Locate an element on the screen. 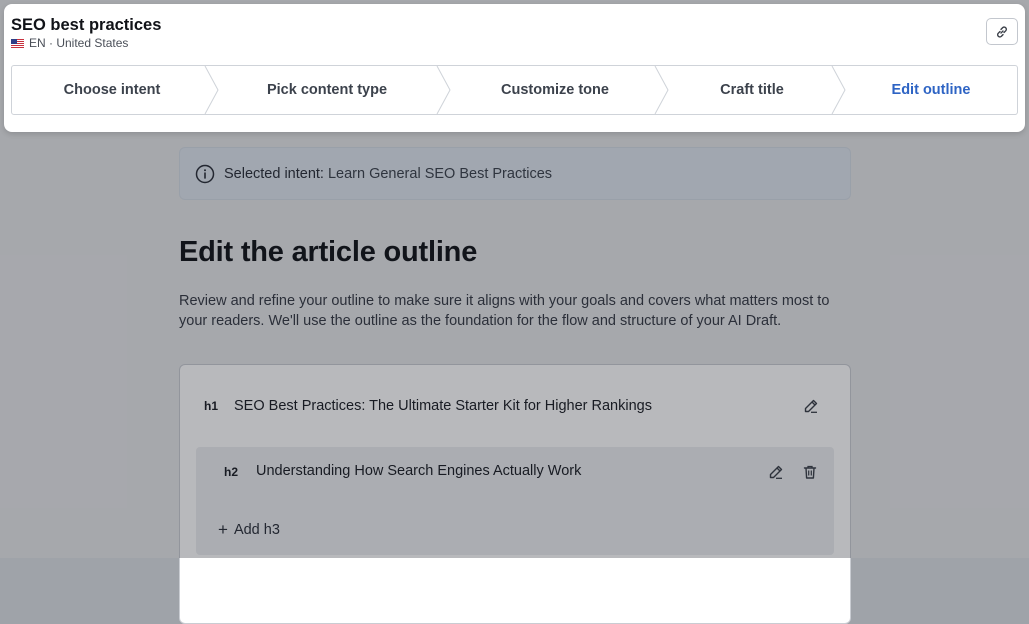 This screenshot has height=624, width=1029. delete-h2-button is located at coordinates (810, 472).